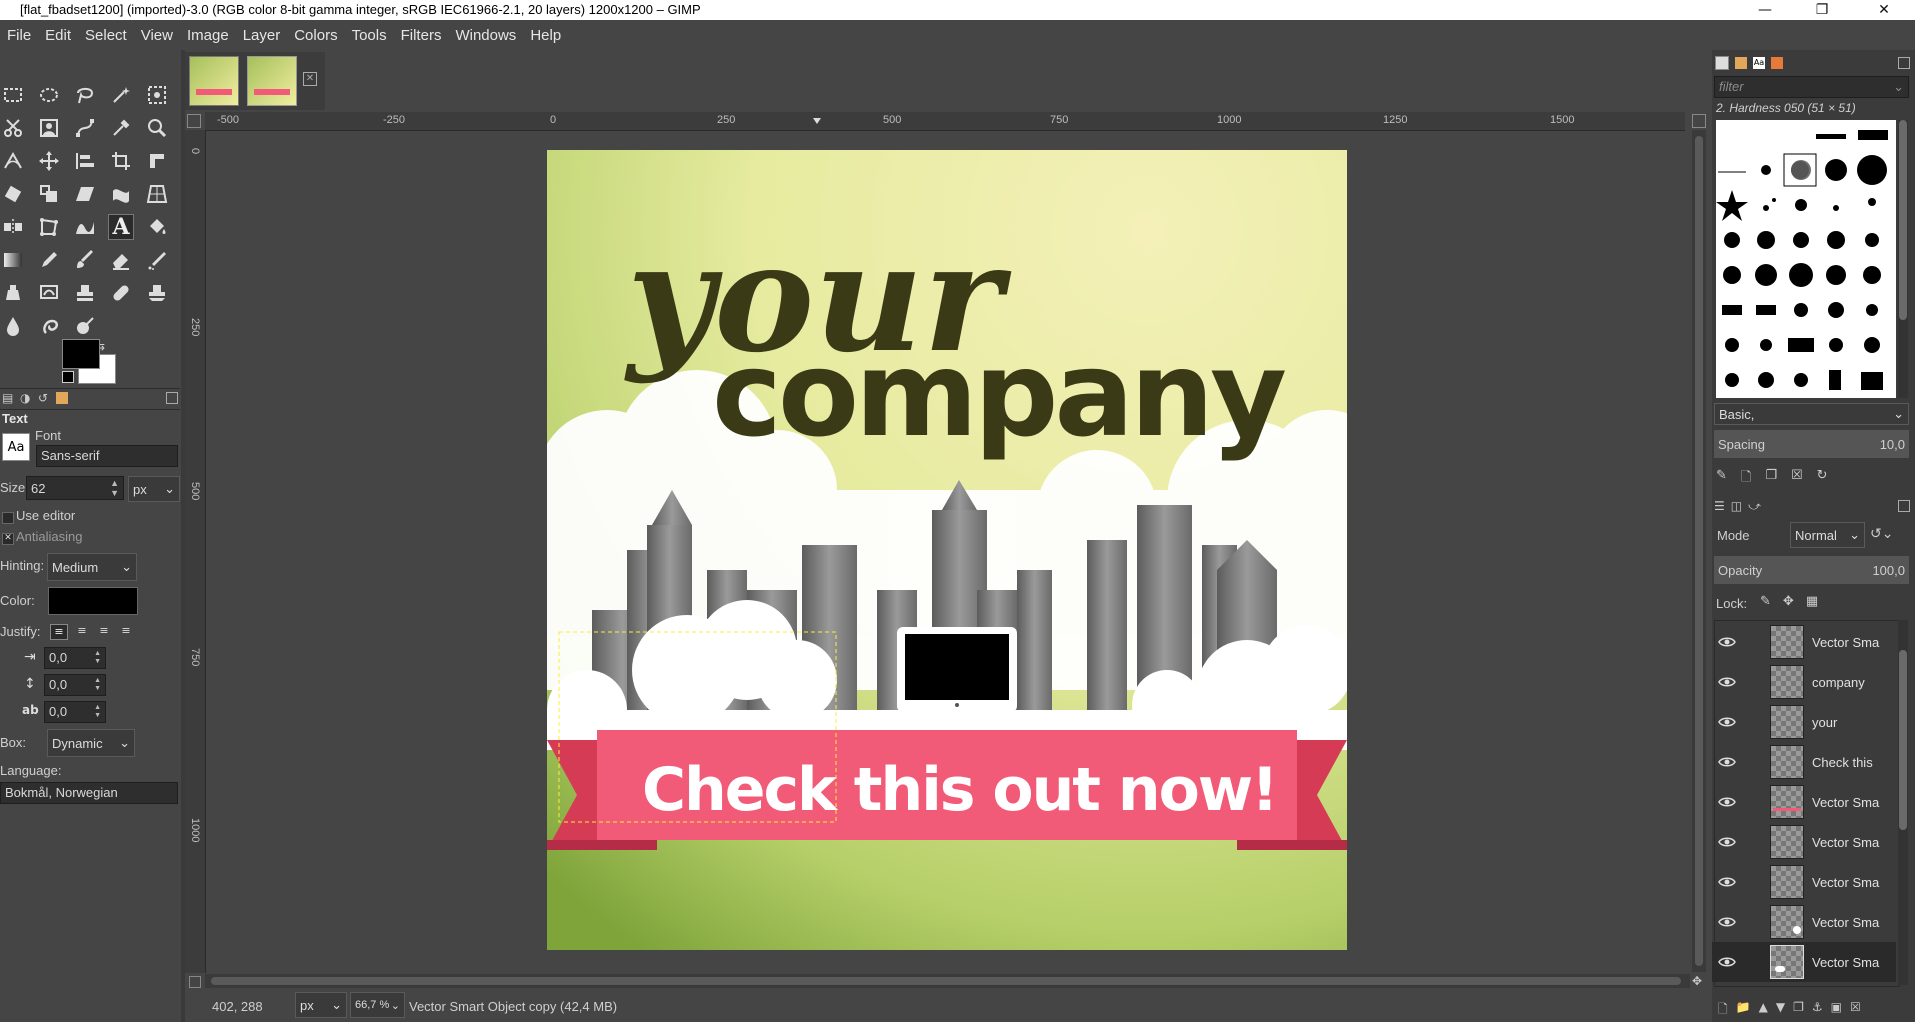 This screenshot has height=1022, width=1915. Describe the element at coordinates (1771, 477) in the screenshot. I see `duplicate-brush-icon: ❐` at that location.